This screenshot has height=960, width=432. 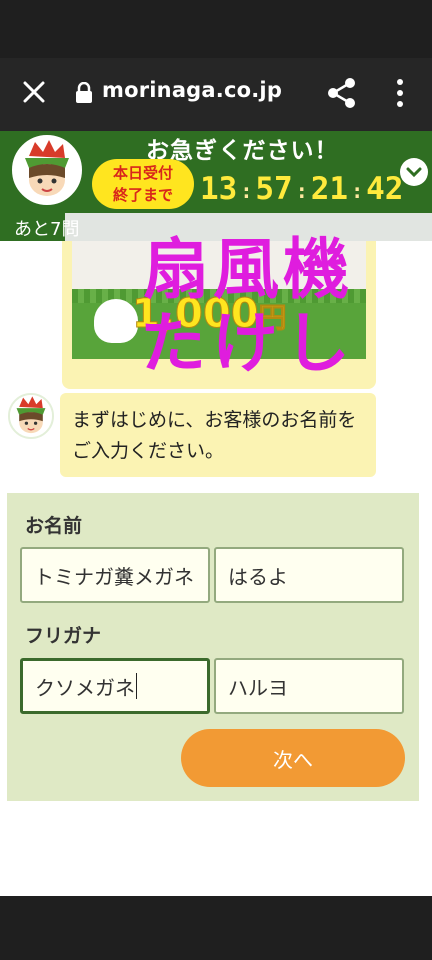 I want to click on timer-seconds: 21, so click(x=329, y=189).